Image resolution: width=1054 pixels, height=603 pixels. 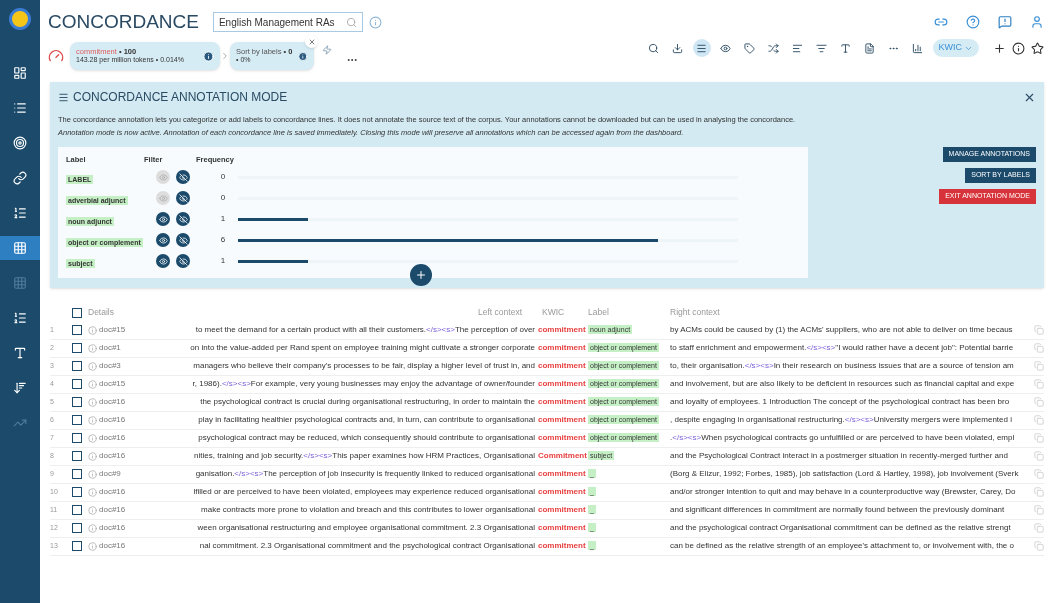 I want to click on bullets-icon, so click(x=20, y=213).